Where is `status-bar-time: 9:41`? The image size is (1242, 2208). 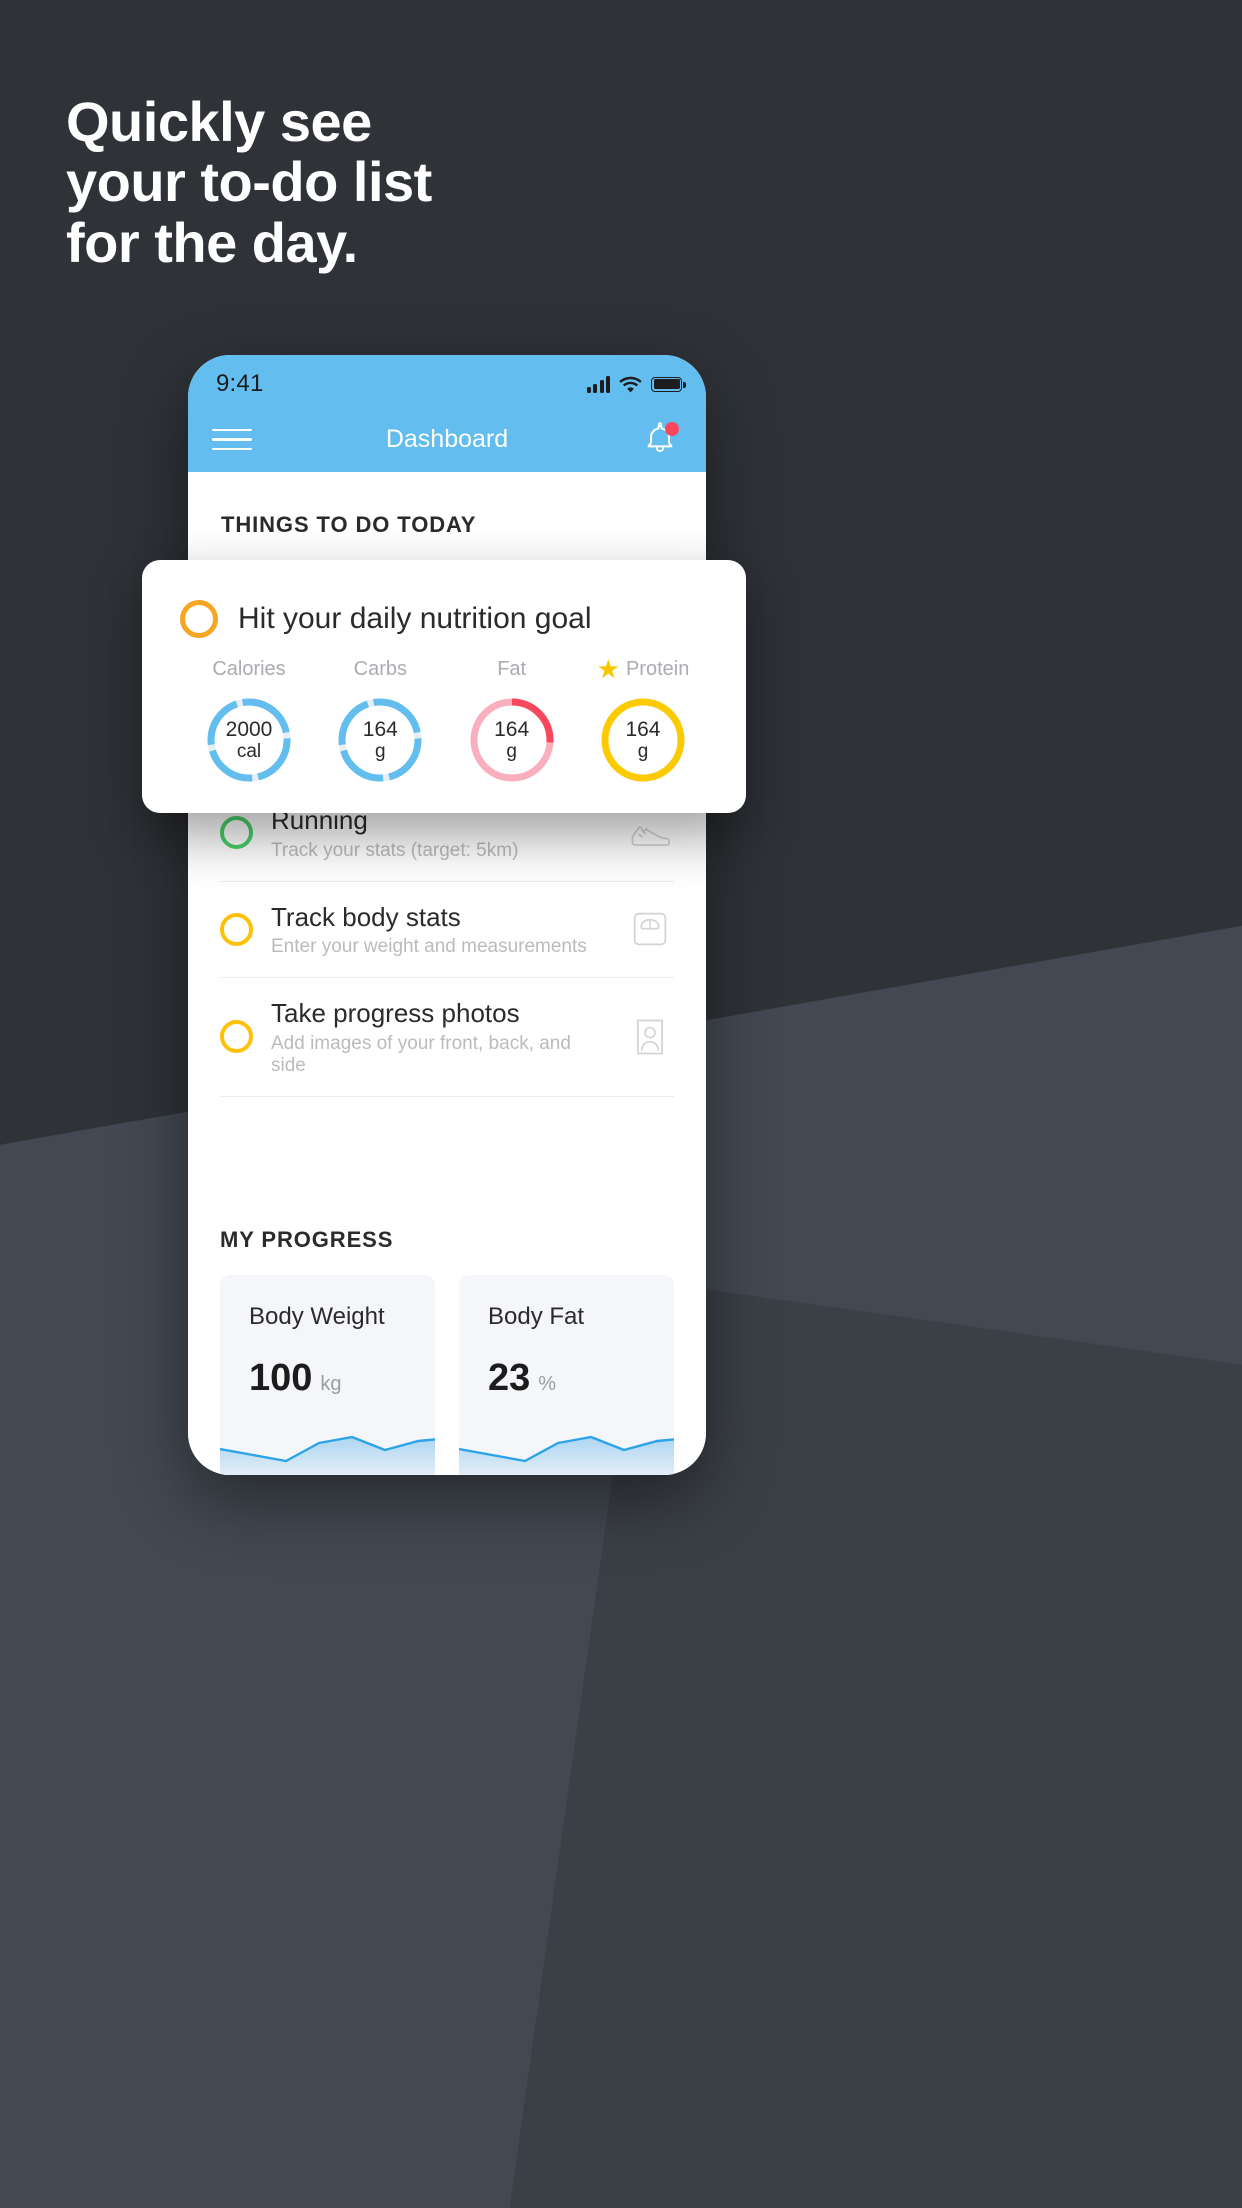 status-bar-time: 9:41 is located at coordinates (240, 383).